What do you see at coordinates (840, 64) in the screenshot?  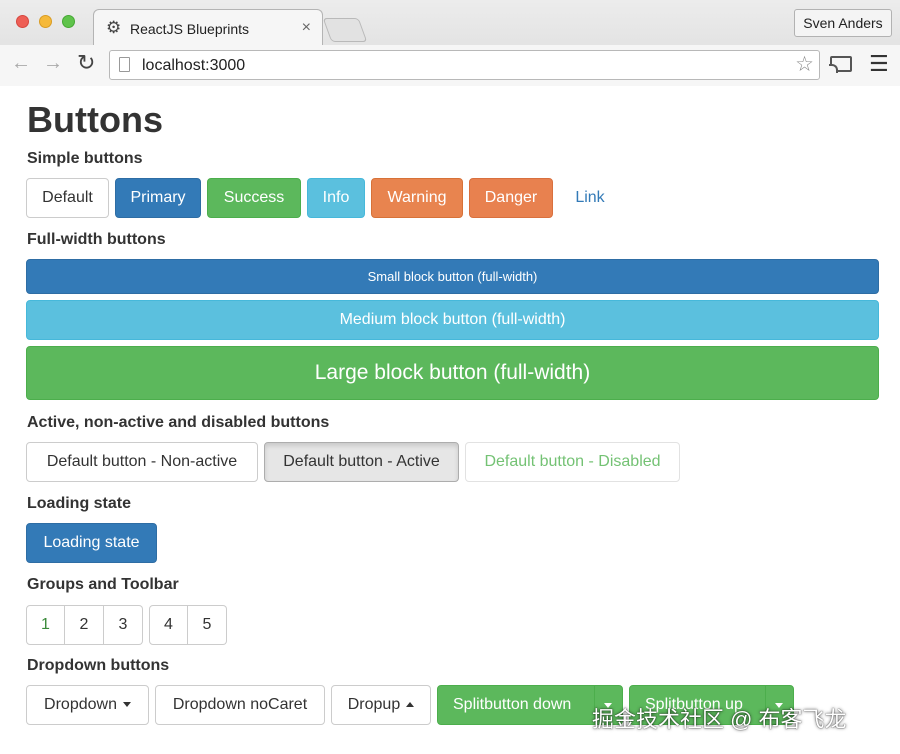 I see `cast-icon` at bounding box center [840, 64].